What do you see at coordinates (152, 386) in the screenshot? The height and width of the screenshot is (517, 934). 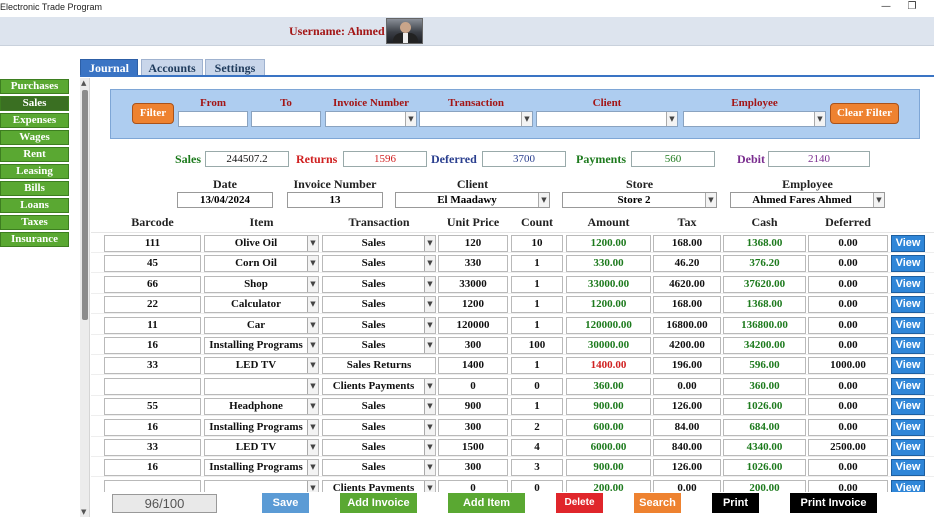 I see `barcode-cell` at bounding box center [152, 386].